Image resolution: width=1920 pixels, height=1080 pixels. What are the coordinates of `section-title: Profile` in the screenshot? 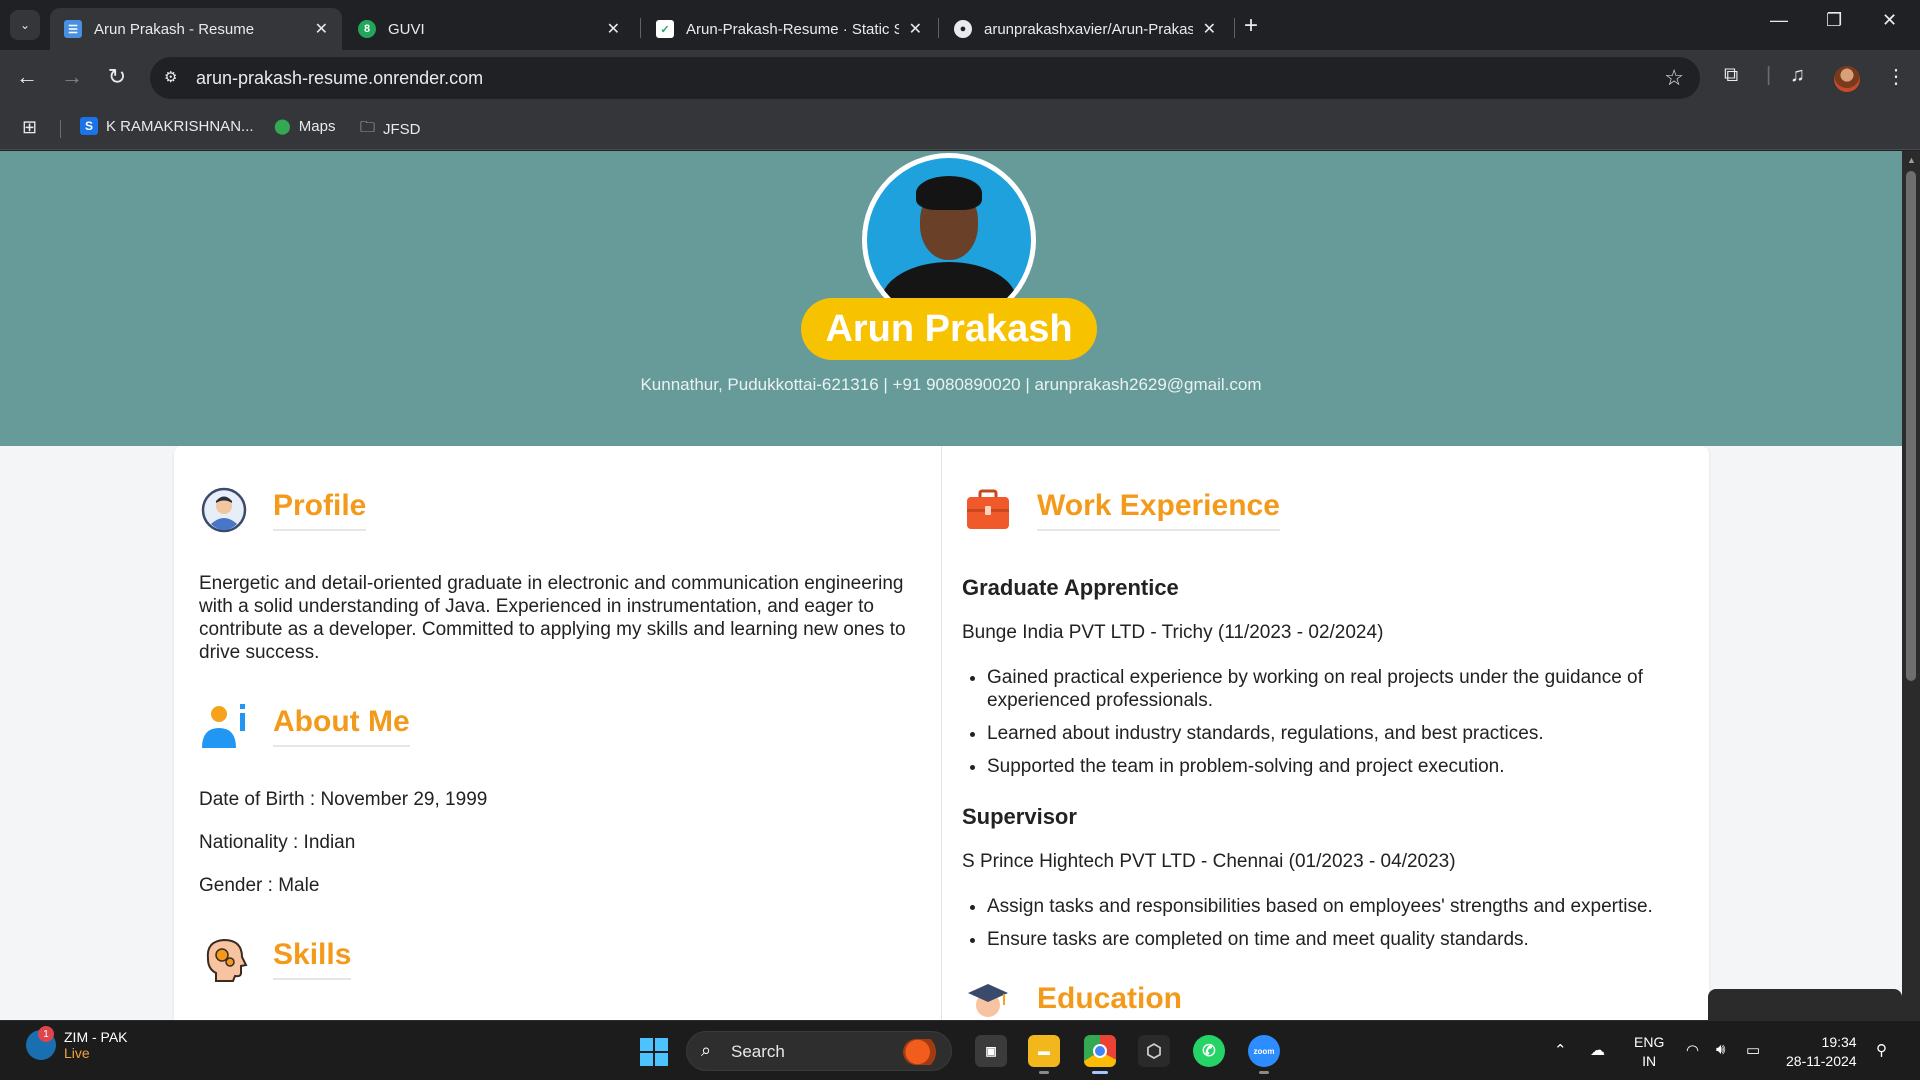 It's located at (320, 510).